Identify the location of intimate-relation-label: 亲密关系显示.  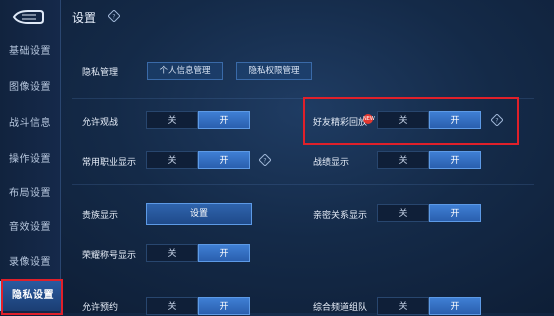
(340, 216).